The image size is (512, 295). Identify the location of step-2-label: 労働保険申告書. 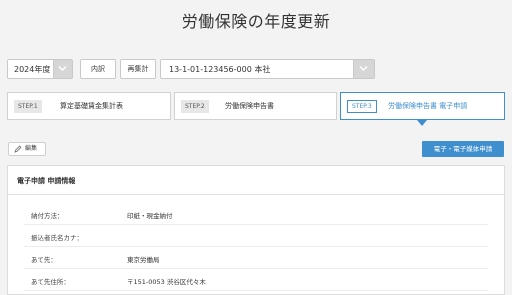
(249, 106).